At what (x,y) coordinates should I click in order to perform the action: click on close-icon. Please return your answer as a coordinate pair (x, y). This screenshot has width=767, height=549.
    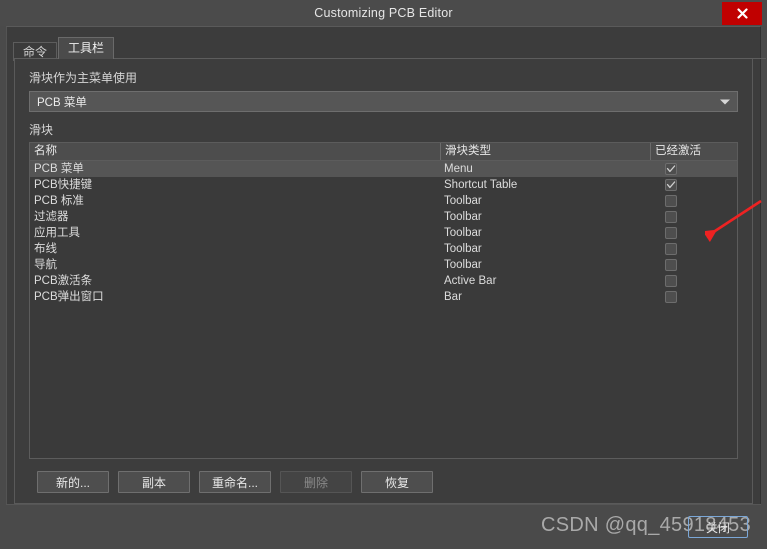
    Looking at the image, I should click on (742, 13).